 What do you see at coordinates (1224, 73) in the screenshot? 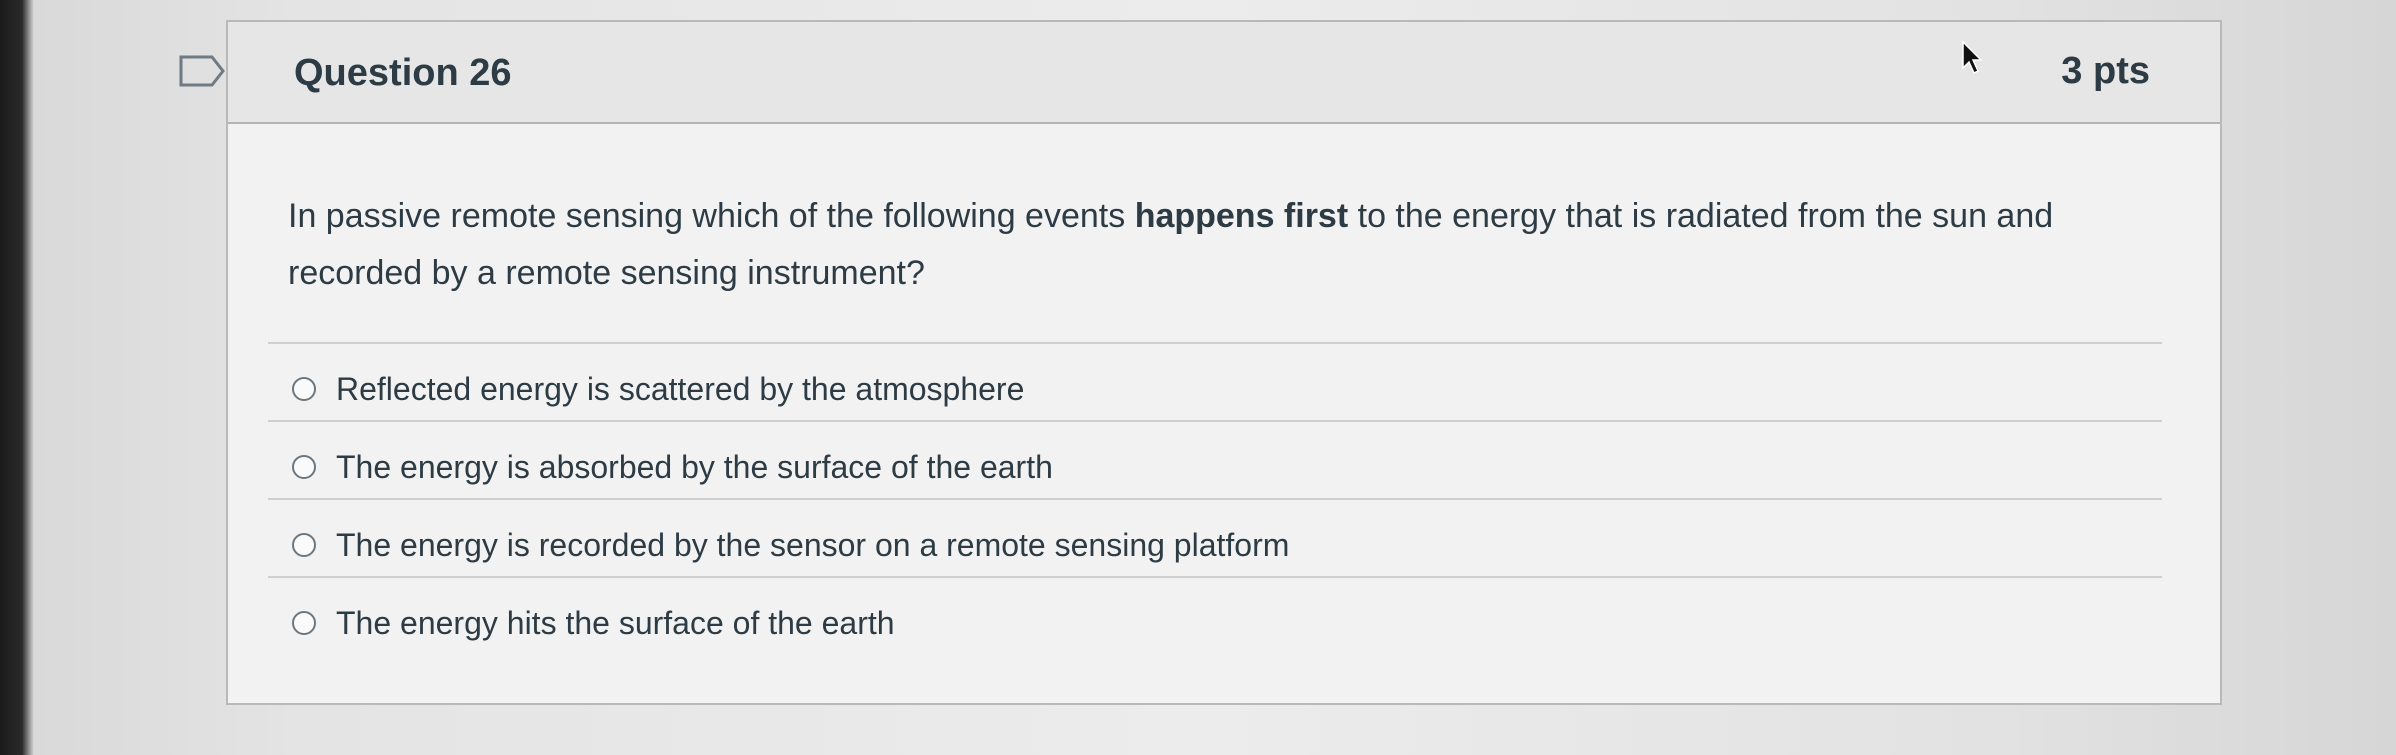
I see `question-header: Question 26 3 pts` at bounding box center [1224, 73].